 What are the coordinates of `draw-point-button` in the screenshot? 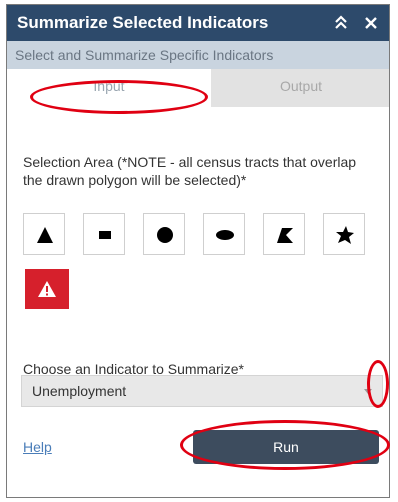 It's located at (44, 234).